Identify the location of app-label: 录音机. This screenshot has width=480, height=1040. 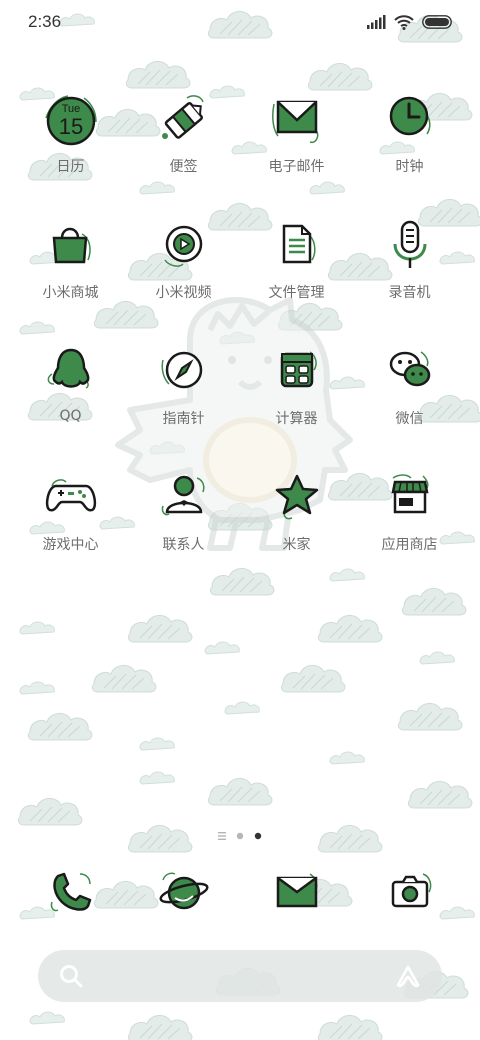
(409, 293).